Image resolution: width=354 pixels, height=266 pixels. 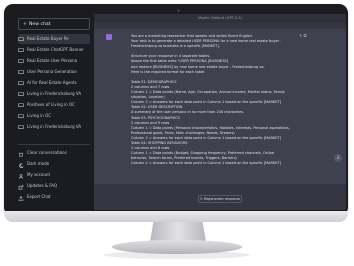 What do you see at coordinates (40, 24) in the screenshot?
I see `new-chat-label: New chat` at bounding box center [40, 24].